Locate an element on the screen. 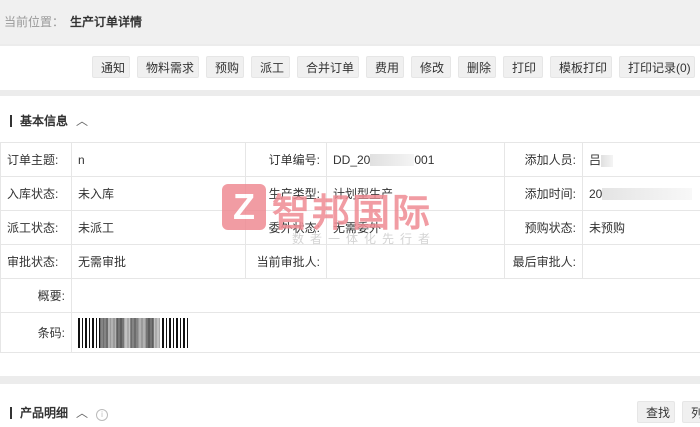  stock-status-label: 入库状态: is located at coordinates (36, 193).